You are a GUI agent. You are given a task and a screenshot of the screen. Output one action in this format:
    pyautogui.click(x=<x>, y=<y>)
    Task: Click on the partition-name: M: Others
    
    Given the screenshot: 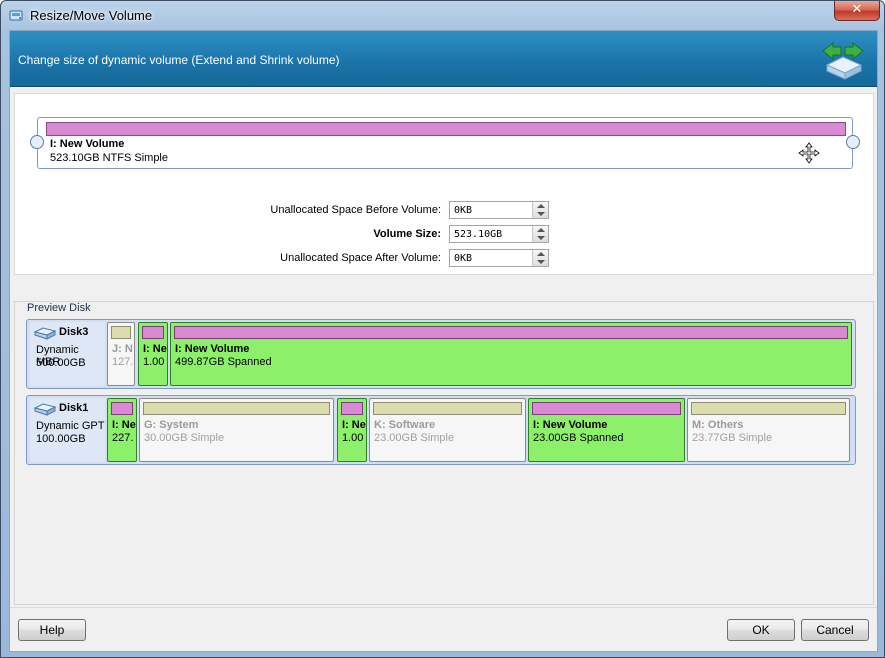 What is the action you would take?
    pyautogui.click(x=718, y=425)
    